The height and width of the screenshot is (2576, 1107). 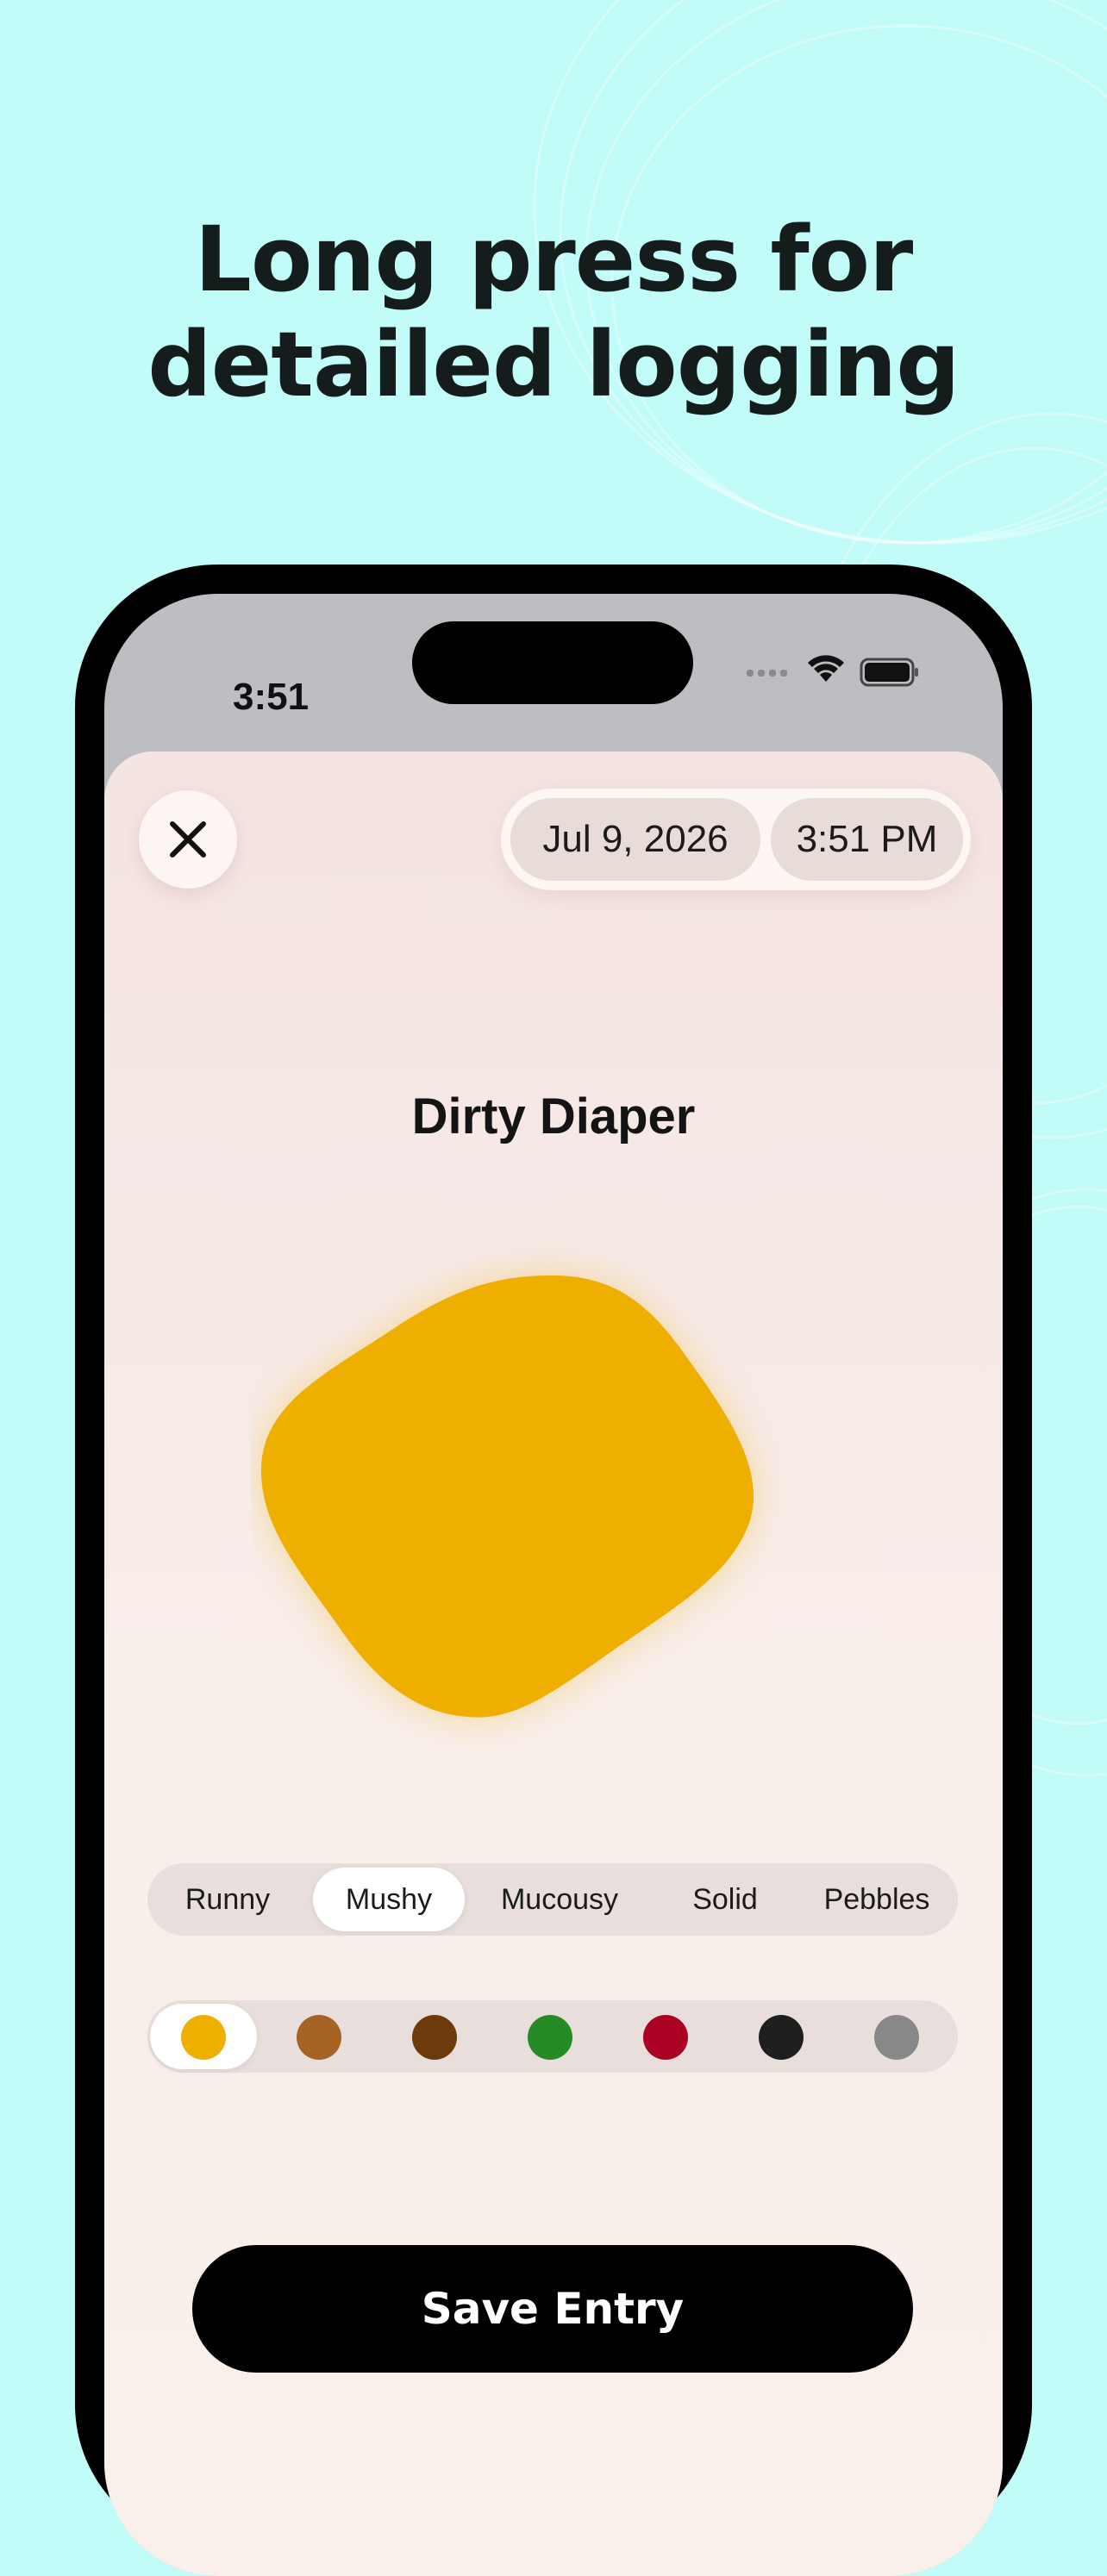 I want to click on color-swatch-black, so click(x=781, y=2037).